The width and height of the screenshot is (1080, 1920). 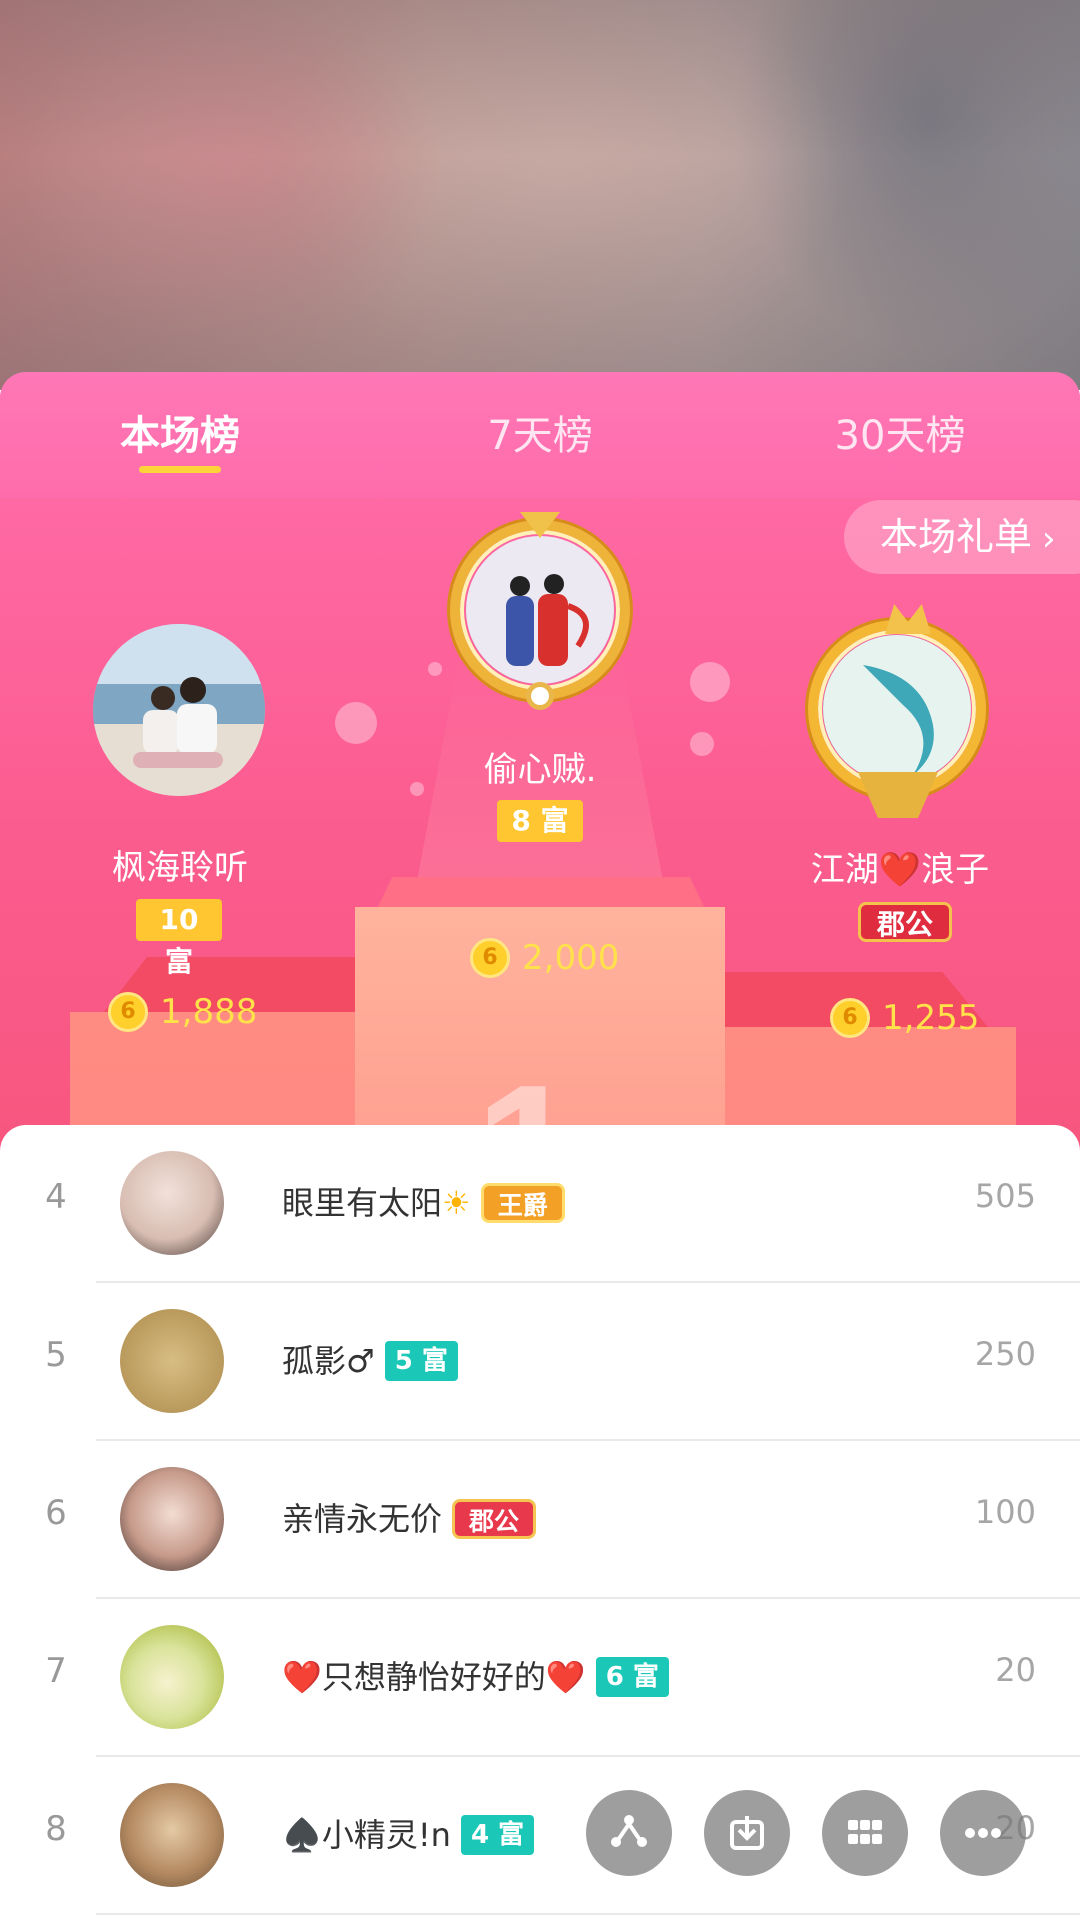 I want to click on user-name: 眼里有太阳, so click(x=362, y=1203).